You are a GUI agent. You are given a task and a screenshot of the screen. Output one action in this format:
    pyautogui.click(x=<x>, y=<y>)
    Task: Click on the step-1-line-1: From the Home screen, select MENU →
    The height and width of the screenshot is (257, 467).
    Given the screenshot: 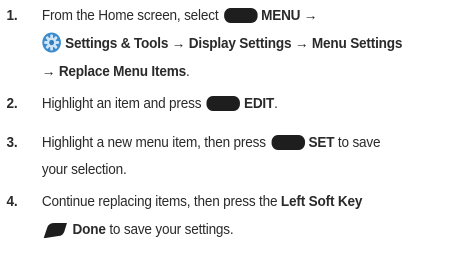 What is the action you would take?
    pyautogui.click(x=254, y=16)
    